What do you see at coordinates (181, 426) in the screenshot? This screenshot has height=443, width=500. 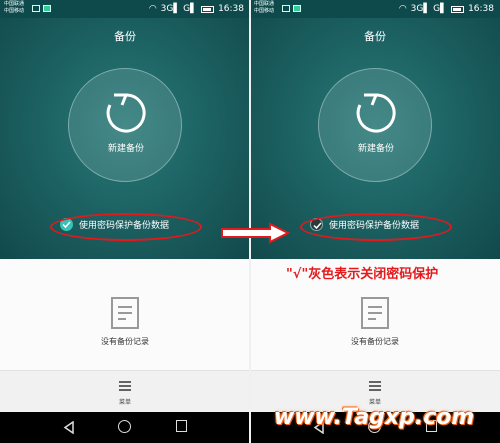 I see `recent-apps-icon` at bounding box center [181, 426].